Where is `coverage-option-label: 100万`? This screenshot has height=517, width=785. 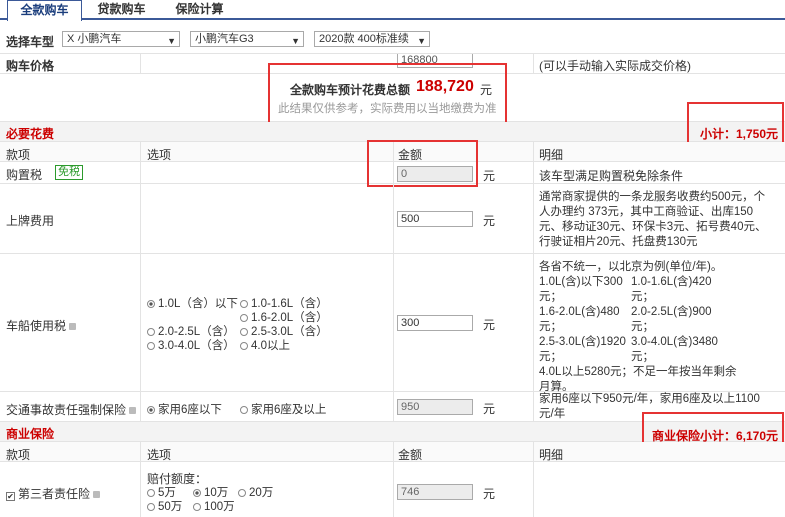 coverage-option-label: 100万 is located at coordinates (219, 507).